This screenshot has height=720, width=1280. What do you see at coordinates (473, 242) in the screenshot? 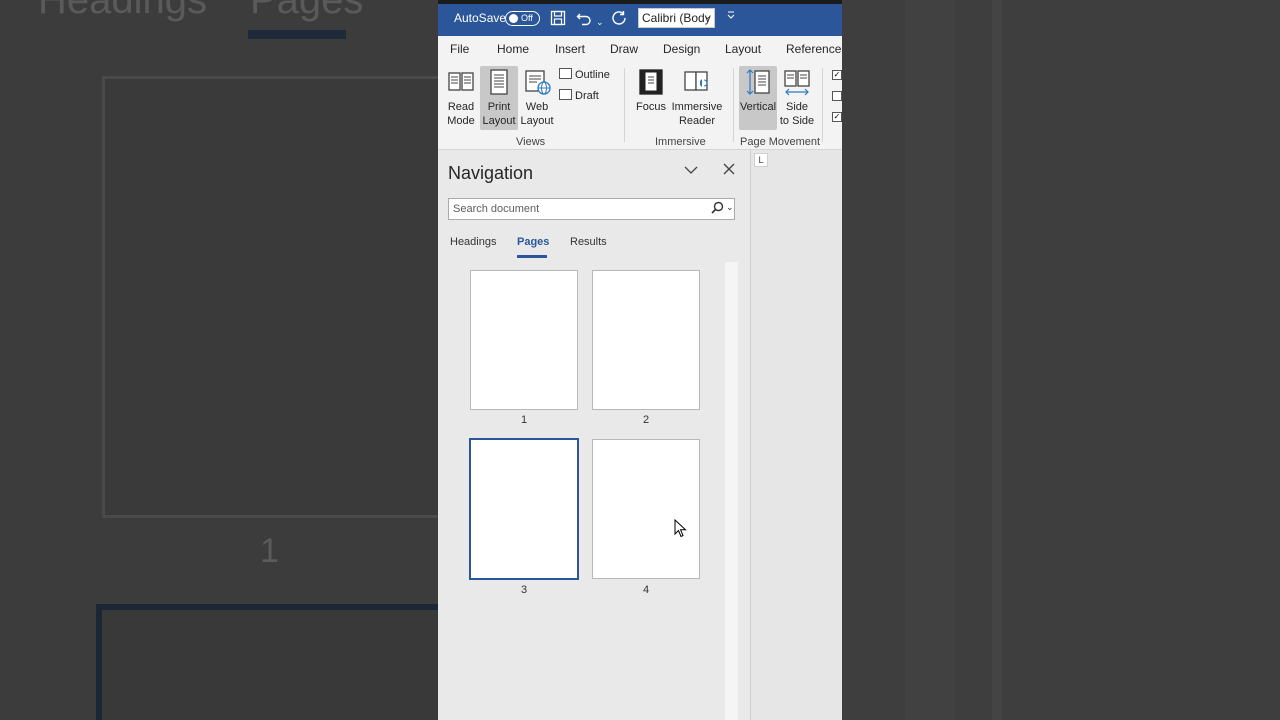
I see `tab-headings: Headings` at bounding box center [473, 242].